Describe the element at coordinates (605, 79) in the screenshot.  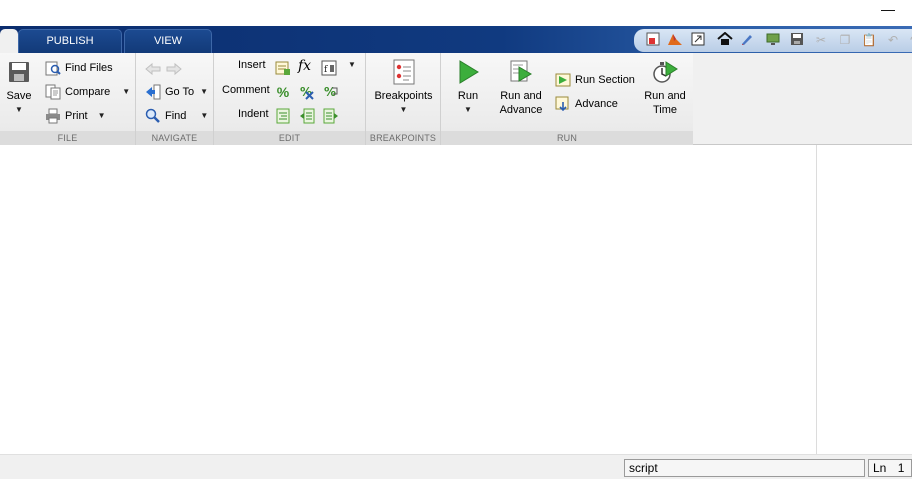
I see `run-section-label: Run Section` at that location.